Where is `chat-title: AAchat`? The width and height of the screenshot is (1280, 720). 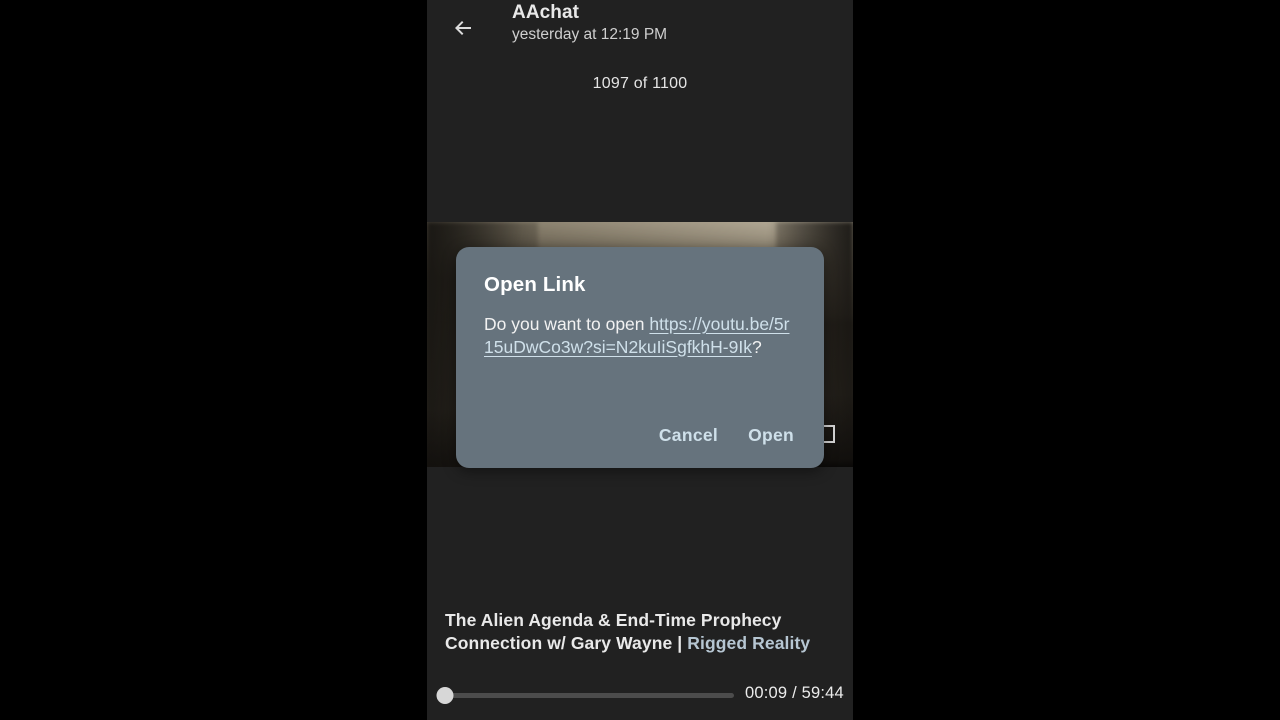
chat-title: AAchat is located at coordinates (546, 12).